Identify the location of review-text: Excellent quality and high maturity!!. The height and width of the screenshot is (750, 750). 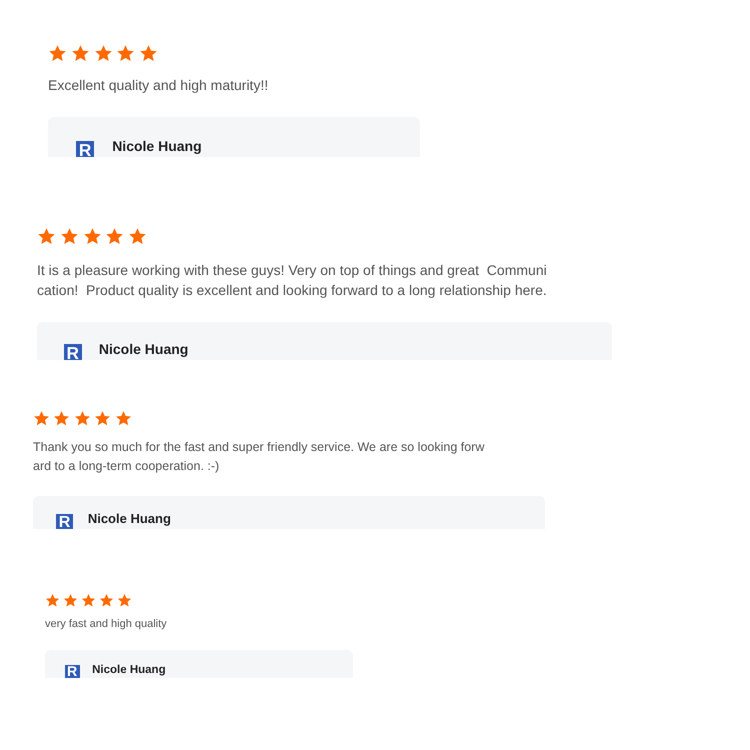
(158, 85).